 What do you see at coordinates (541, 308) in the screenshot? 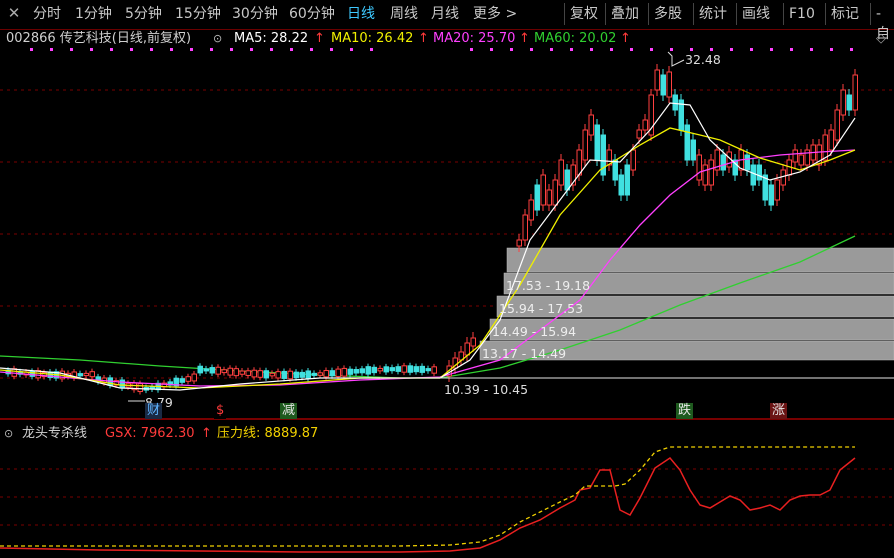
I see `volume-profile-label-2: 15.94 - 17.53` at bounding box center [541, 308].